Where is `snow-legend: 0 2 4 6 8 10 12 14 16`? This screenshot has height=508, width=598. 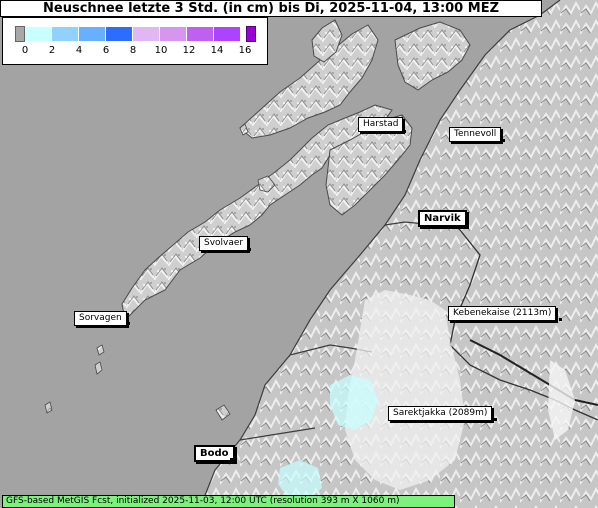
snow-legend: 0 2 4 6 8 10 12 14 16 is located at coordinates (135, 41).